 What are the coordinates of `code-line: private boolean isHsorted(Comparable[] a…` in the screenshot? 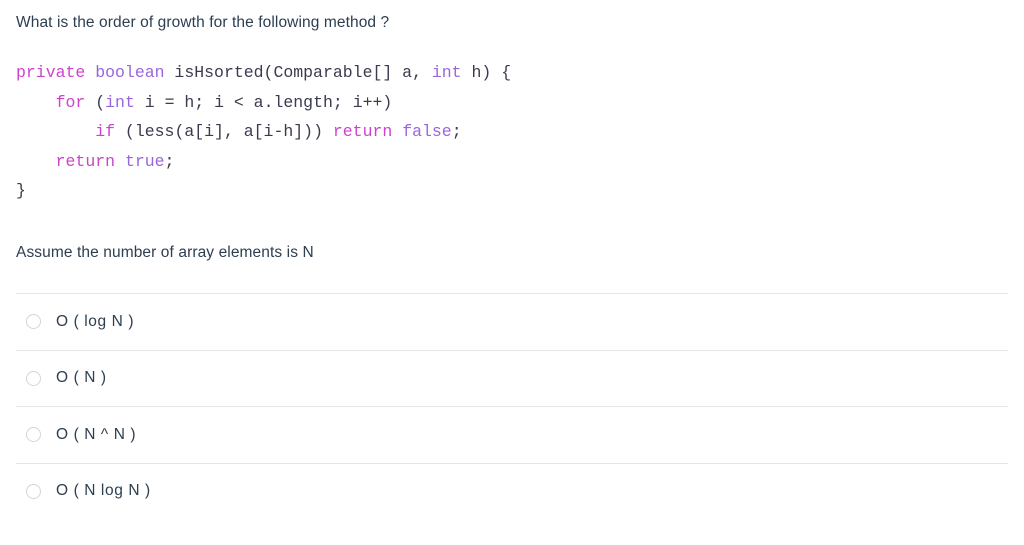 It's located at (263, 73).